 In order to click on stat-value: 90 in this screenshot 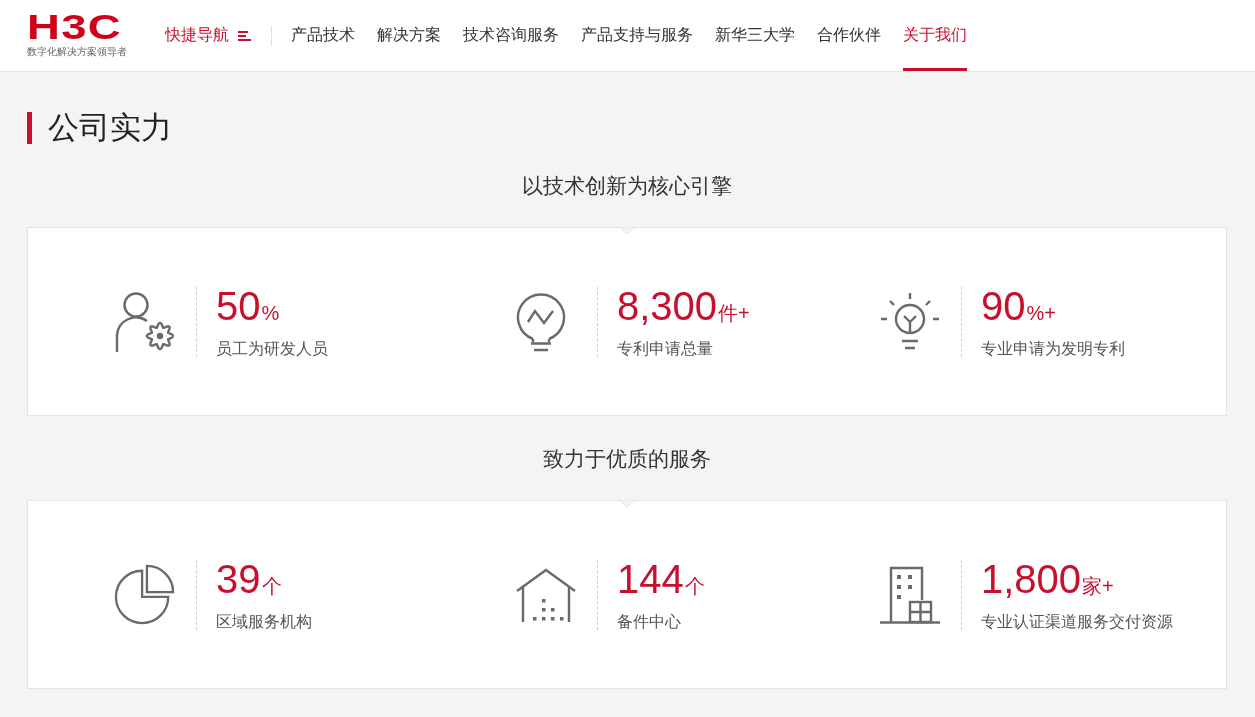, I will do `click(1003, 305)`.